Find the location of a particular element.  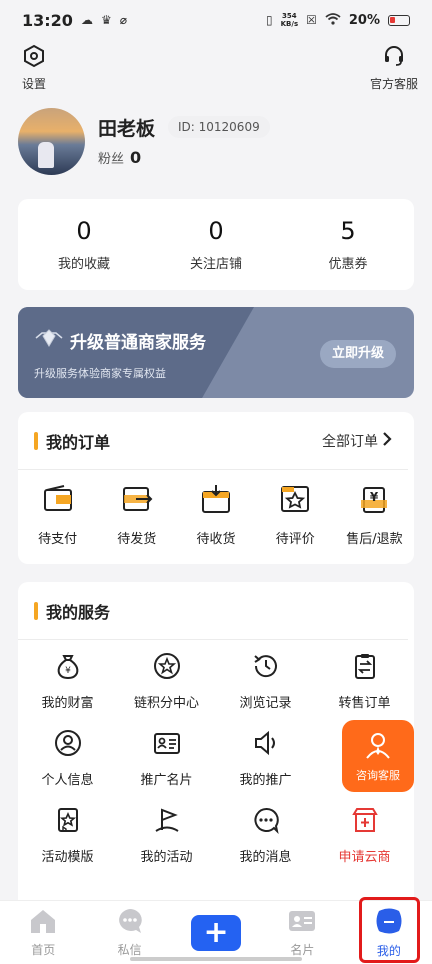

stat-favorites: 0 我的收藏 is located at coordinates (84, 244).